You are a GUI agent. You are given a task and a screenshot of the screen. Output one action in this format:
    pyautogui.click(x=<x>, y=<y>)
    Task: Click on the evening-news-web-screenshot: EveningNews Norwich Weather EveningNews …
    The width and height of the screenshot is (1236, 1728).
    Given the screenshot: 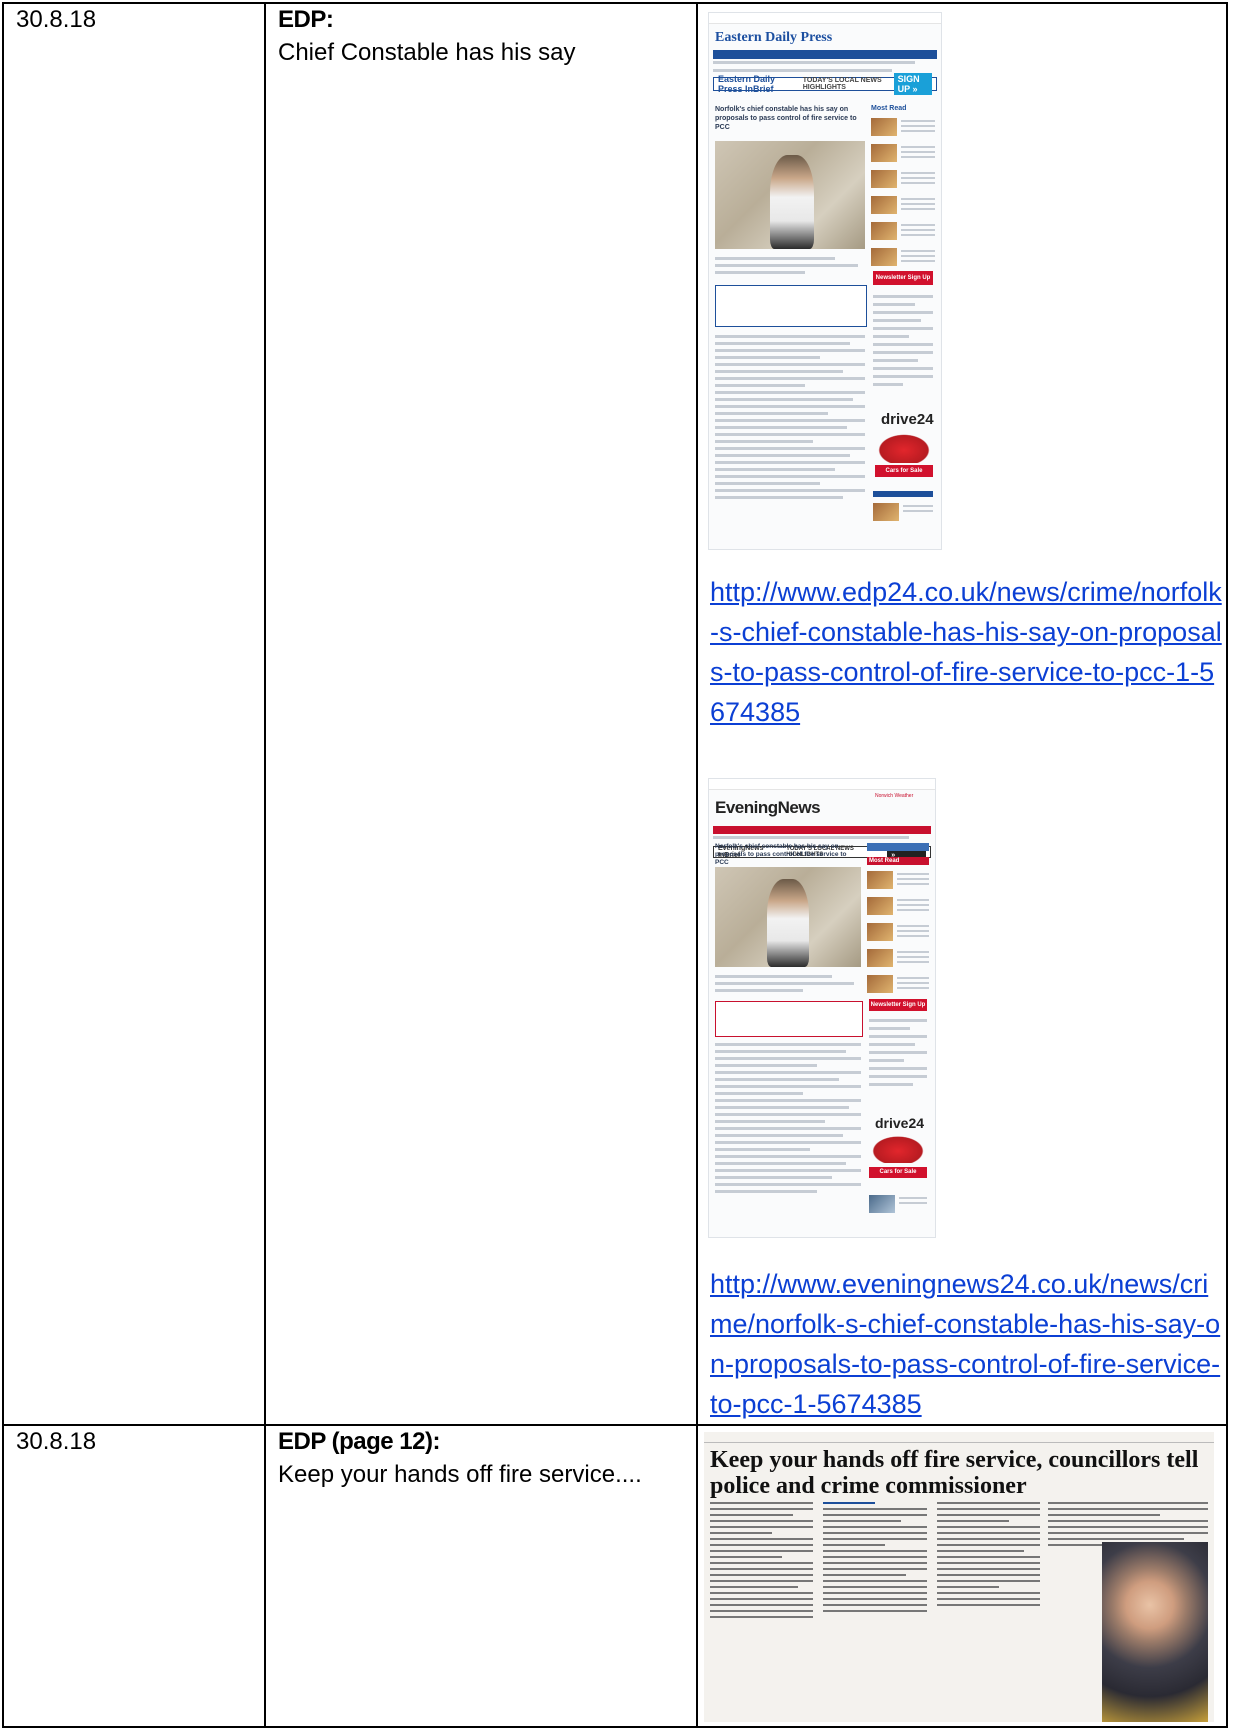 What is the action you would take?
    pyautogui.click(x=822, y=1008)
    